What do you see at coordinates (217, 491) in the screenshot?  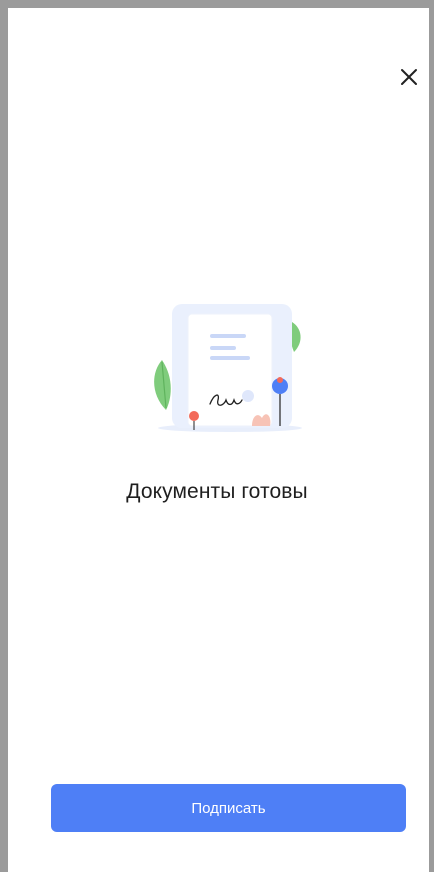 I see `page-title: Документы готовы` at bounding box center [217, 491].